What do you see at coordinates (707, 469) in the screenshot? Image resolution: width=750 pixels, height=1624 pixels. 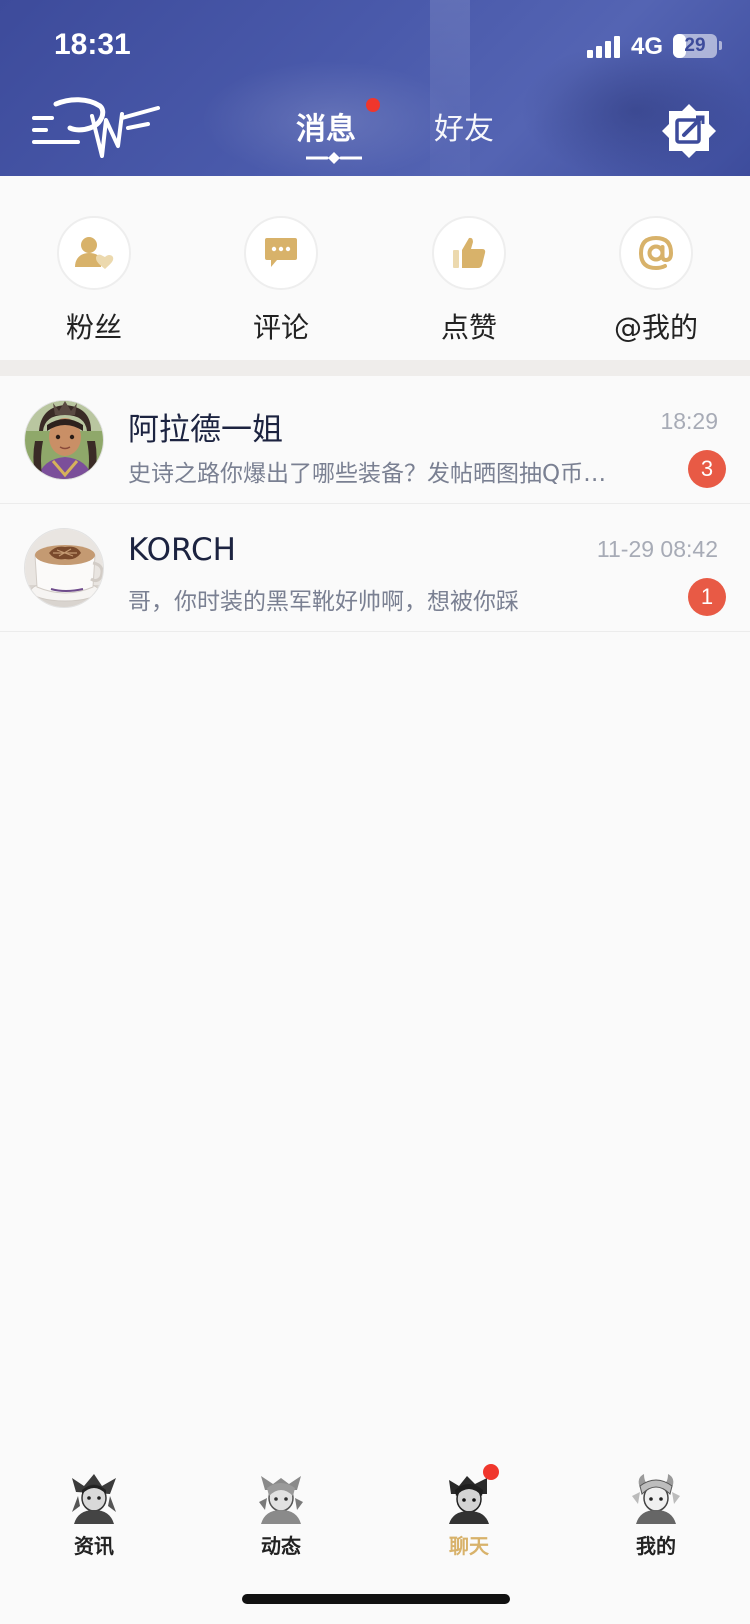 I see `unread-badge: 3` at bounding box center [707, 469].